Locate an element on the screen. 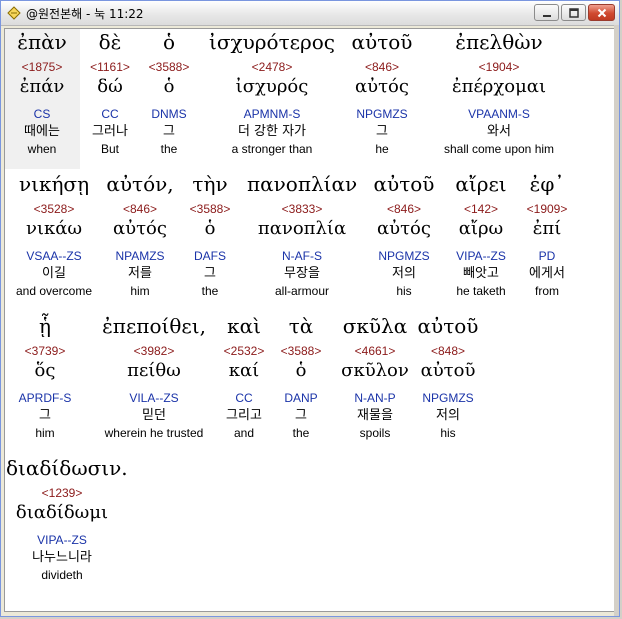 This screenshot has height=619, width=622. greek-word: καὶ is located at coordinates (244, 326).